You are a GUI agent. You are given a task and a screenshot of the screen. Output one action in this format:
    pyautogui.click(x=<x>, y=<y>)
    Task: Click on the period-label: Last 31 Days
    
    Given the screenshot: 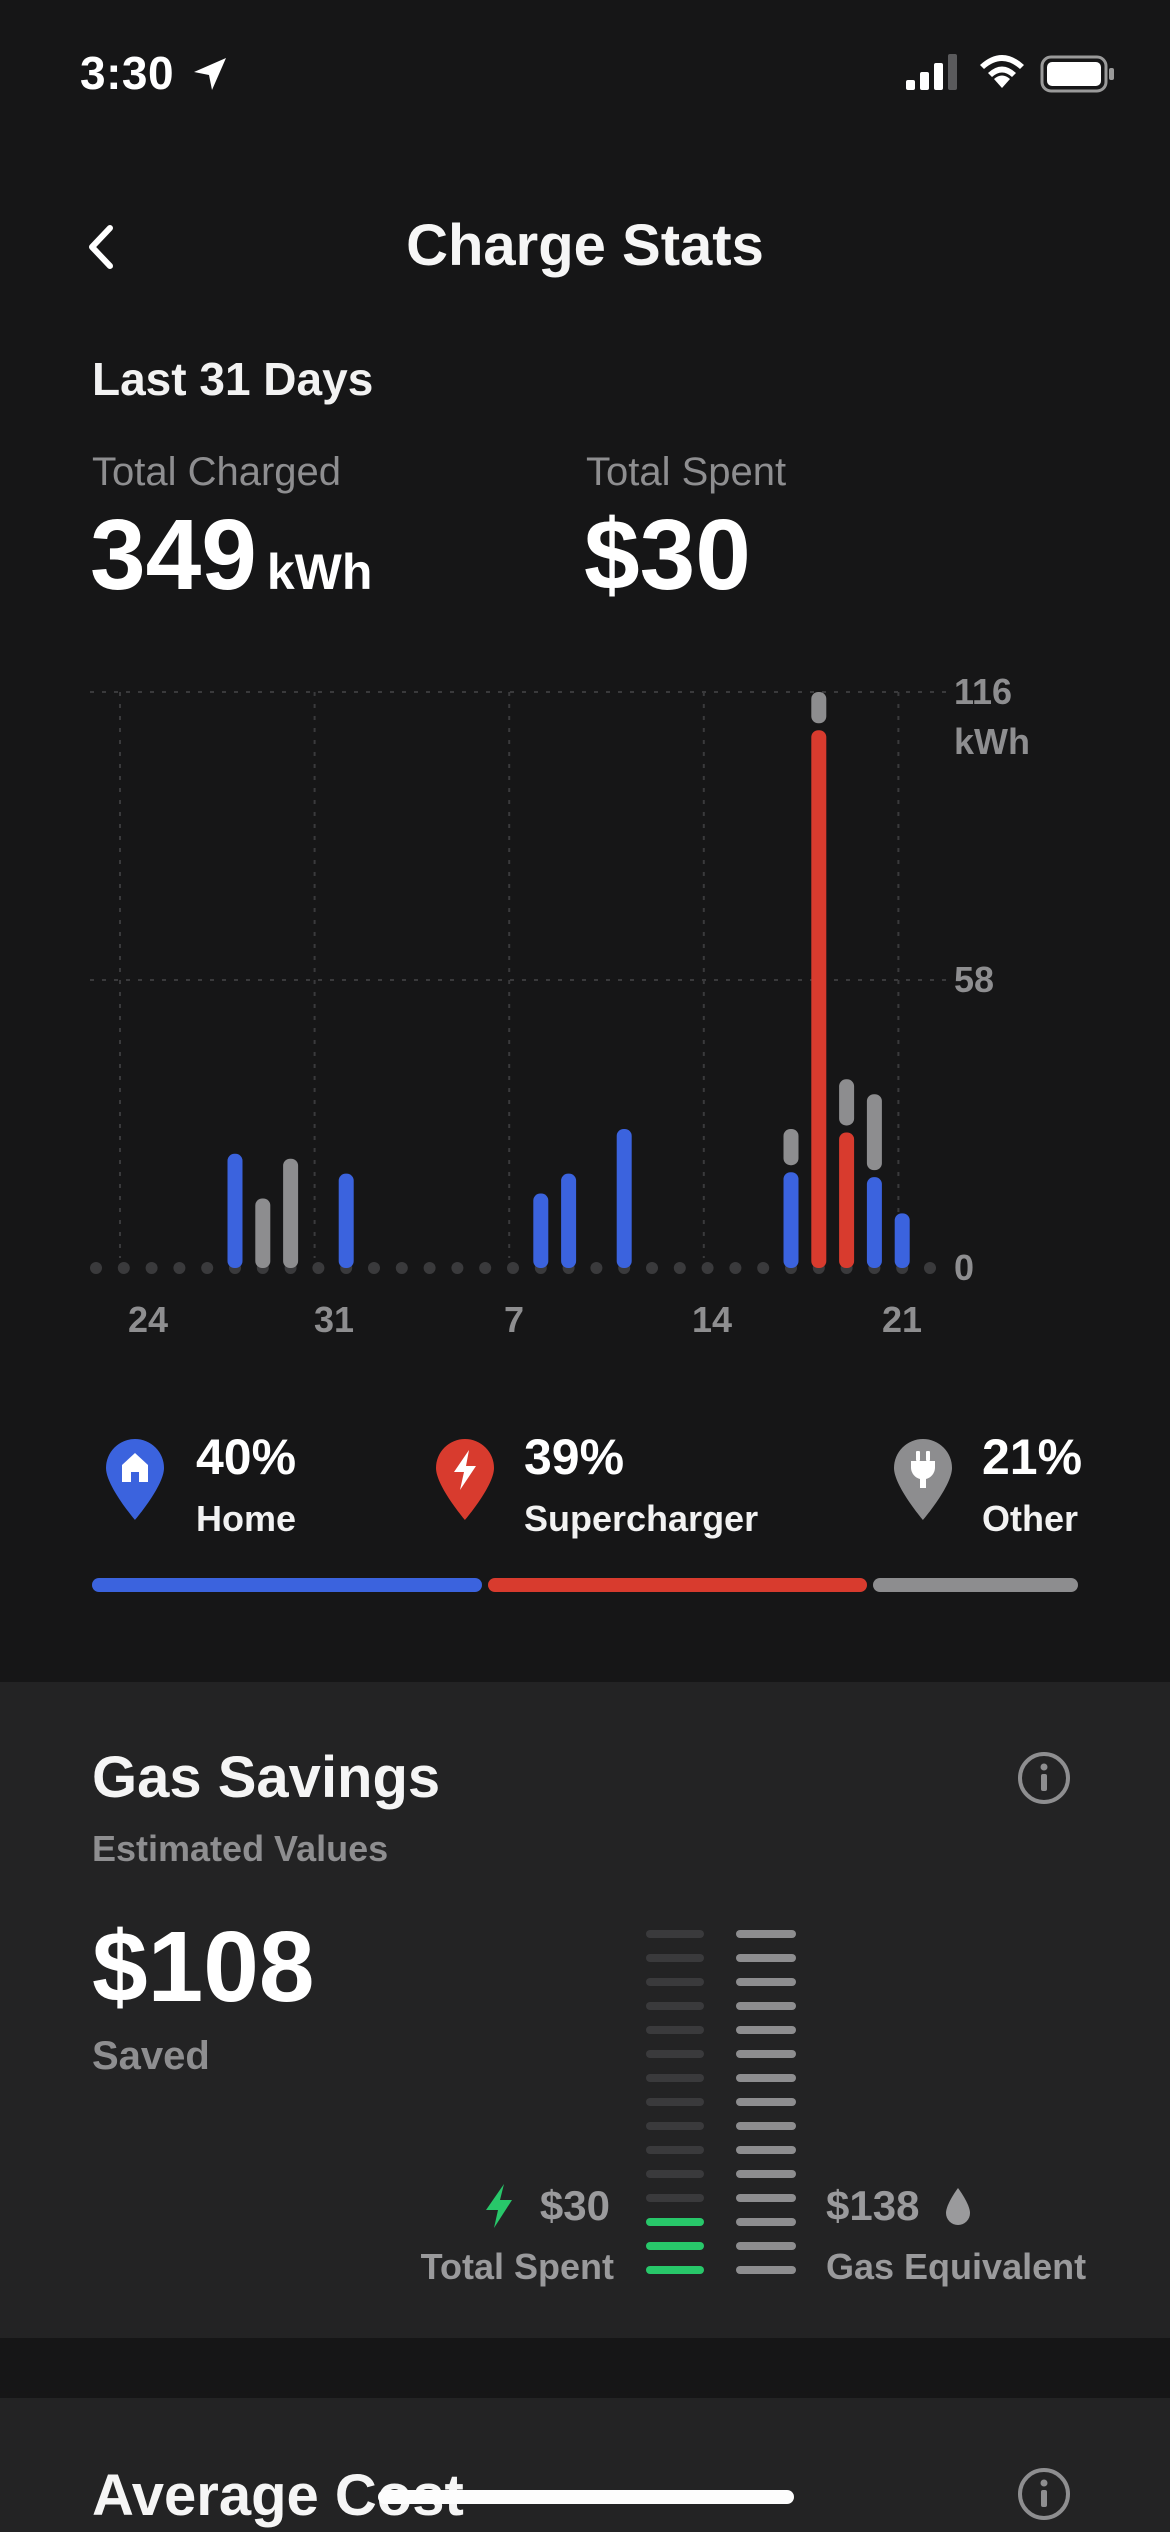 What is the action you would take?
    pyautogui.click(x=233, y=379)
    